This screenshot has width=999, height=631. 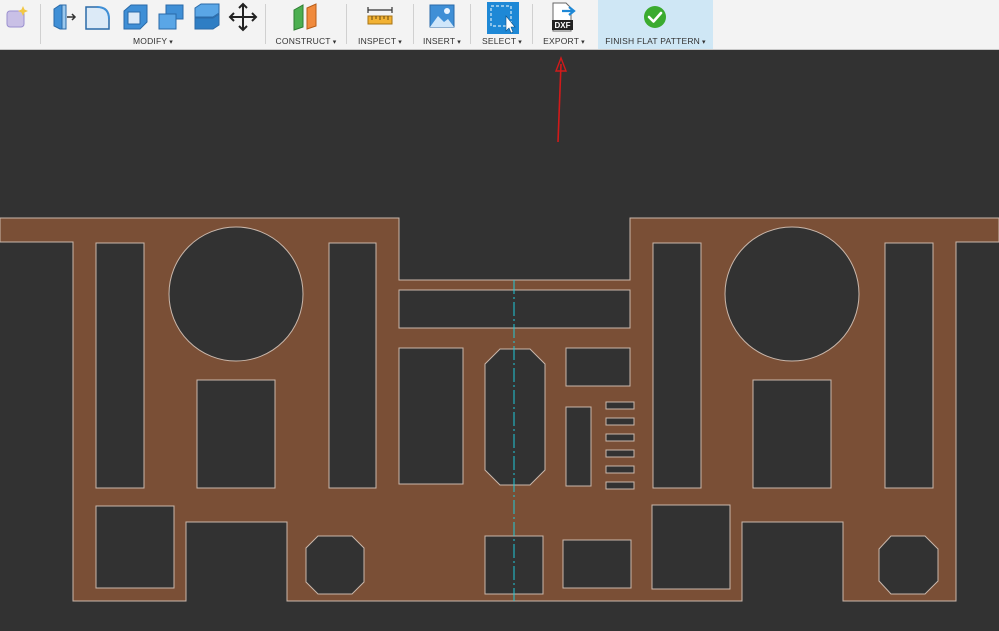 What do you see at coordinates (306, 17) in the screenshot?
I see `offset-plane-icon` at bounding box center [306, 17].